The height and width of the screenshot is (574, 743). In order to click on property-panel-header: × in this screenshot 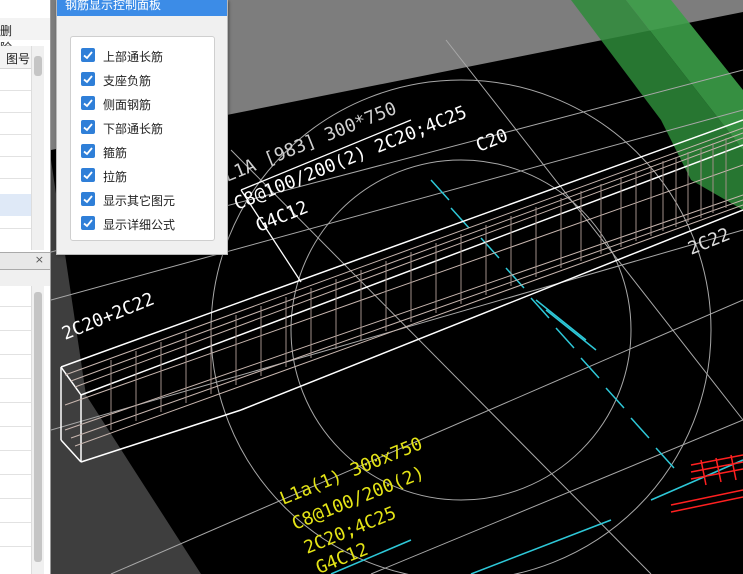, I will do `click(25, 261)`.